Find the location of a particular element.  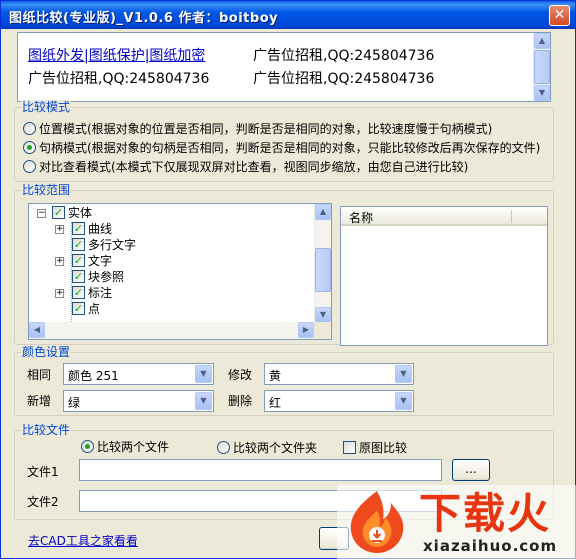

cad-tools-link: 去CAD工具之家看看 is located at coordinates (83, 540).